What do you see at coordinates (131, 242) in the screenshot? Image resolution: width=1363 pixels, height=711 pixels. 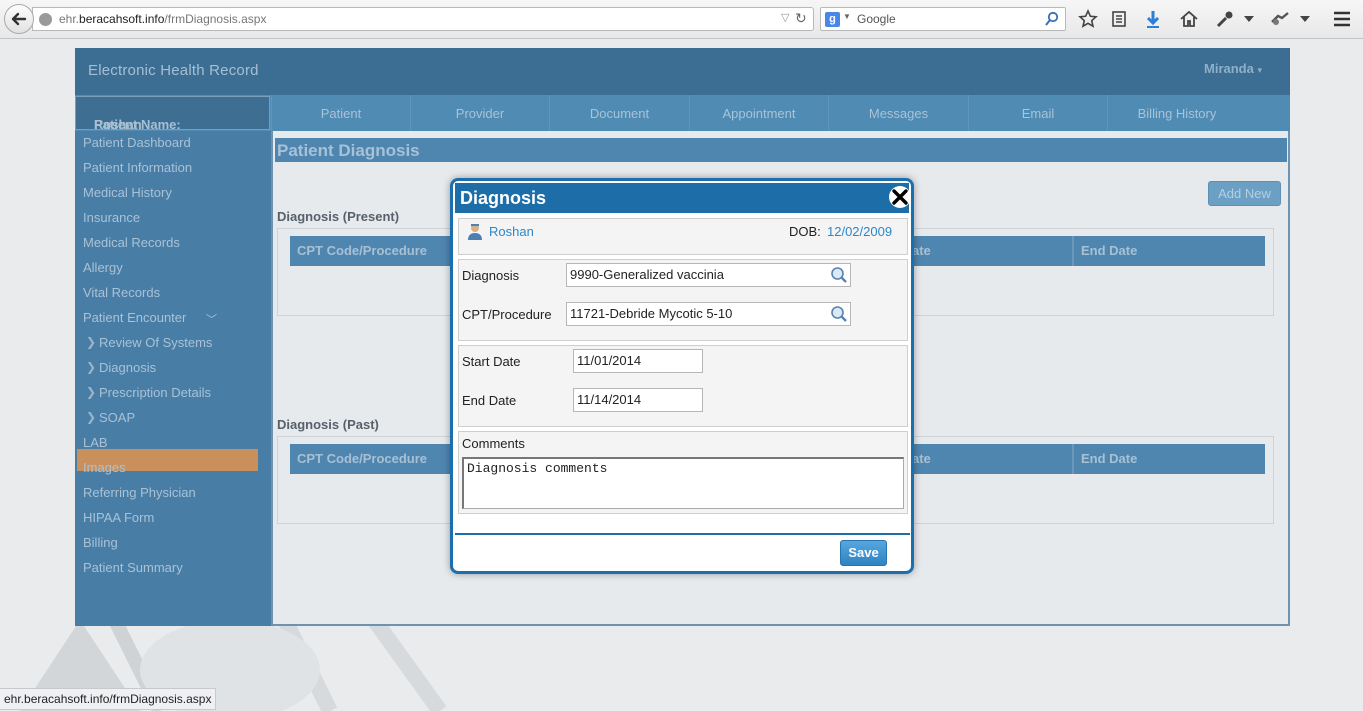 I see `sidebar-item-medical-records: Medical Records` at bounding box center [131, 242].